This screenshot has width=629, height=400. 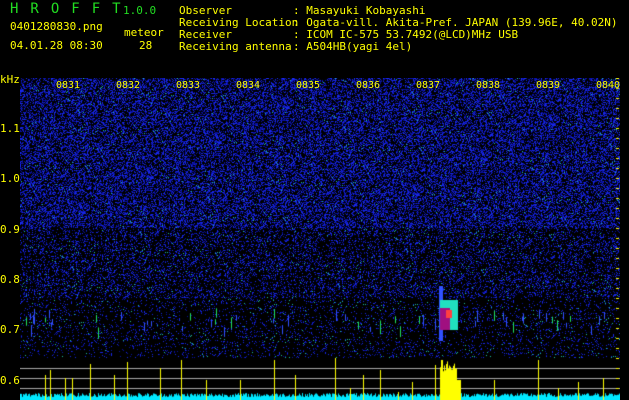 What do you see at coordinates (235, 46) in the screenshot?
I see `info-label-antenna: Receiving antenna` at bounding box center [235, 46].